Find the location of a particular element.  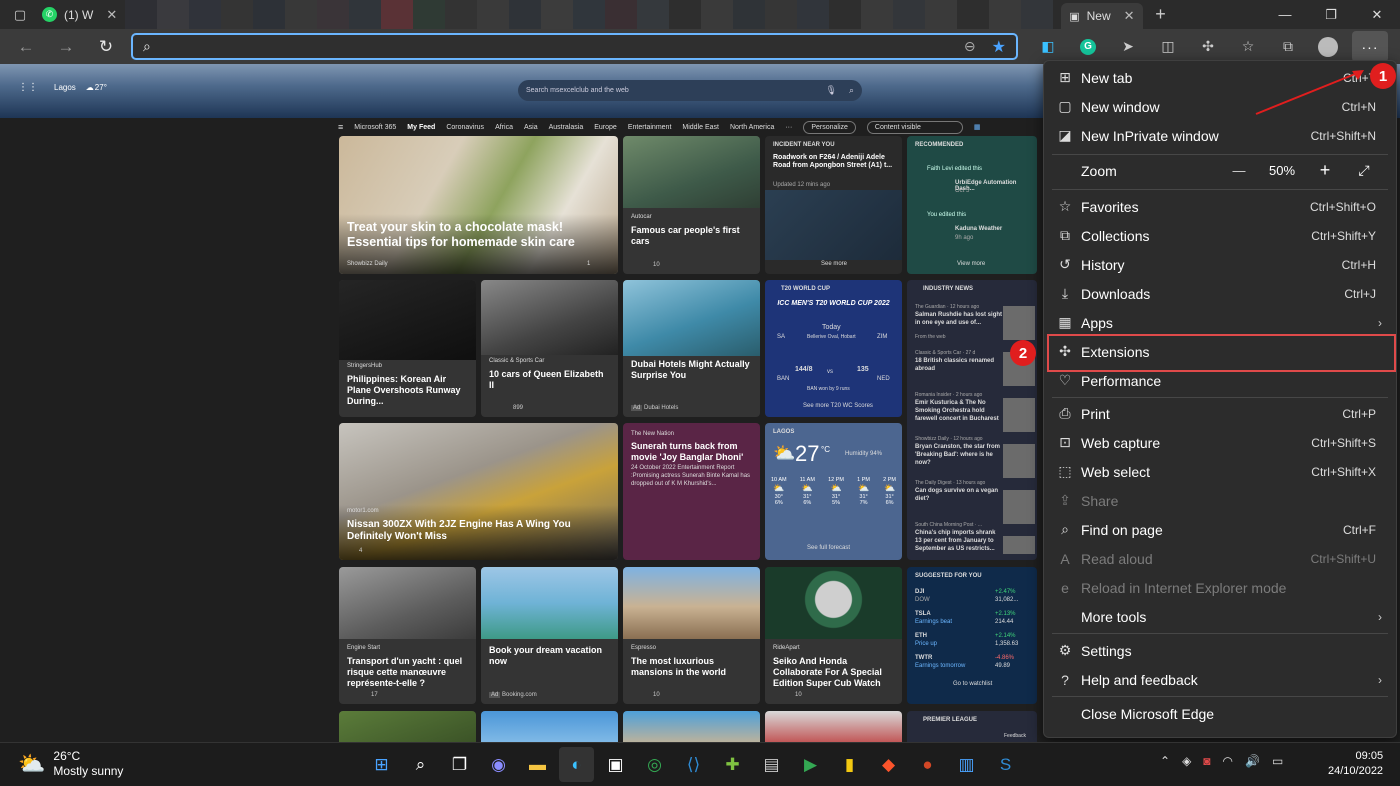

volume-icon: 🔊 is located at coordinates (1252, 761).